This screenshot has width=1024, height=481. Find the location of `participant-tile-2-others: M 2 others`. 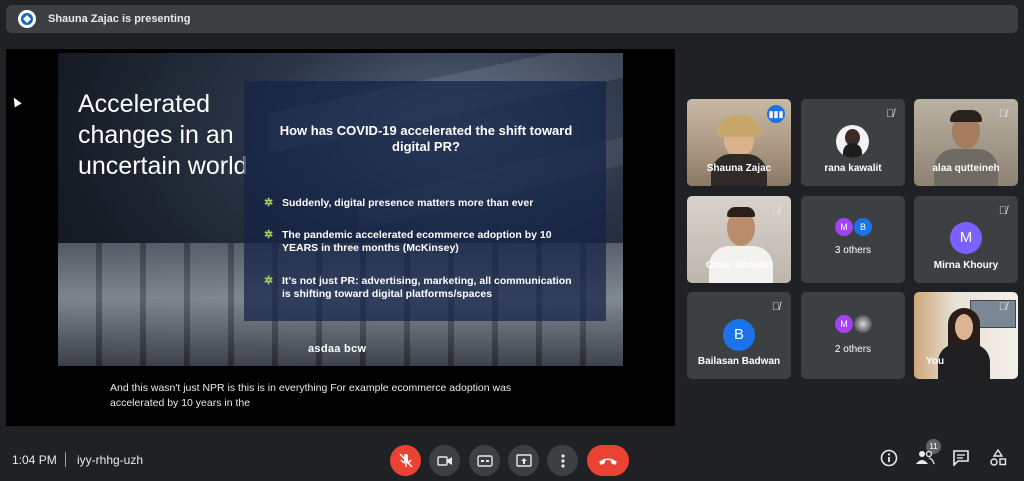

participant-tile-2-others: M 2 others is located at coordinates (853, 335).